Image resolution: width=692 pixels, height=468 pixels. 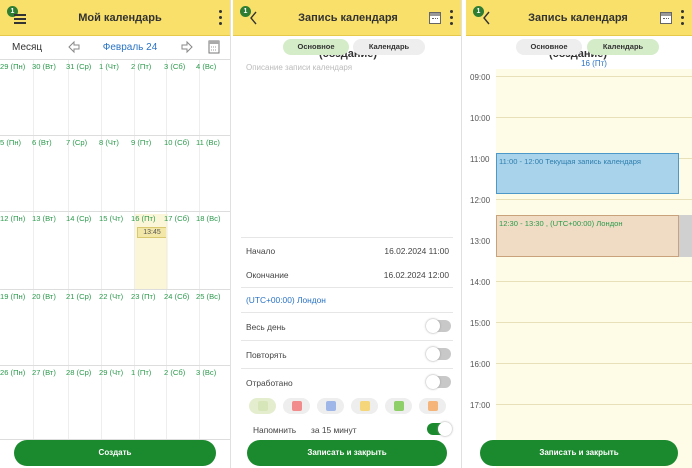 I want to click on day-cell-label: 13 (Вт), so click(x=44, y=218).